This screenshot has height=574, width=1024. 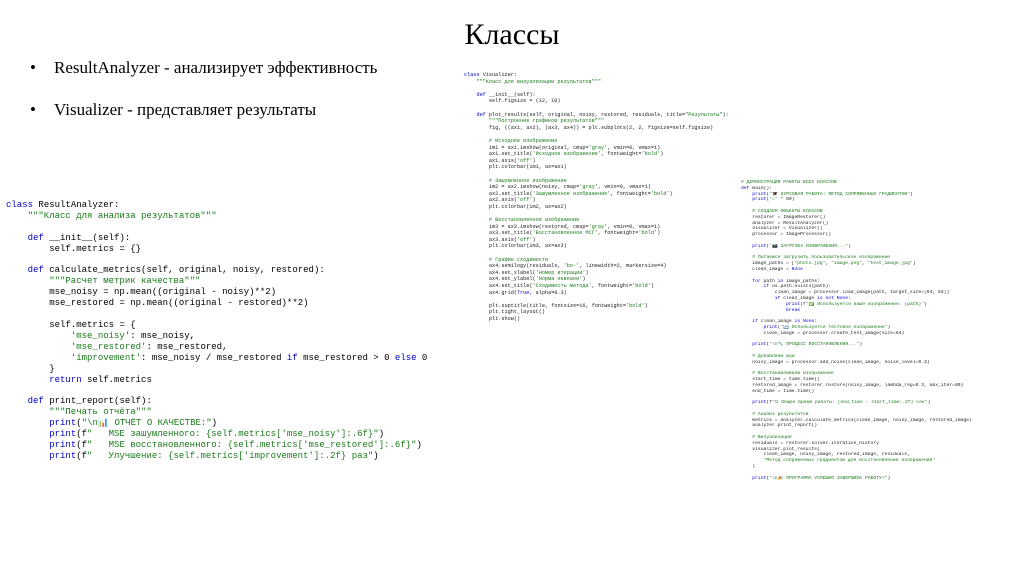 What do you see at coordinates (30, 368) in the screenshot?
I see `code-line: }` at bounding box center [30, 368].